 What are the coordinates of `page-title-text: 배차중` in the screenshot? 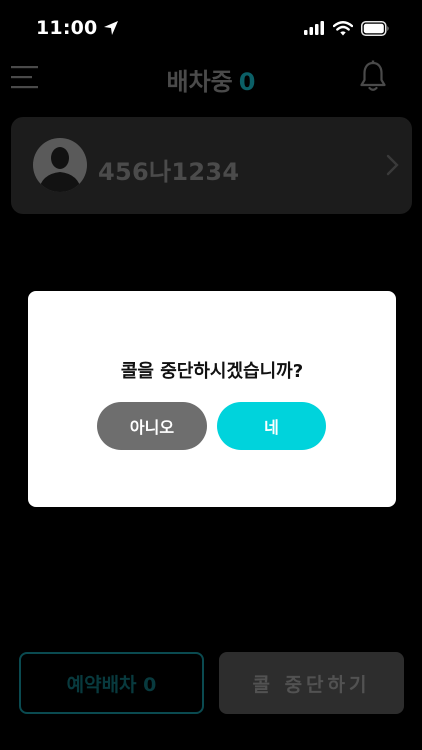 It's located at (199, 82).